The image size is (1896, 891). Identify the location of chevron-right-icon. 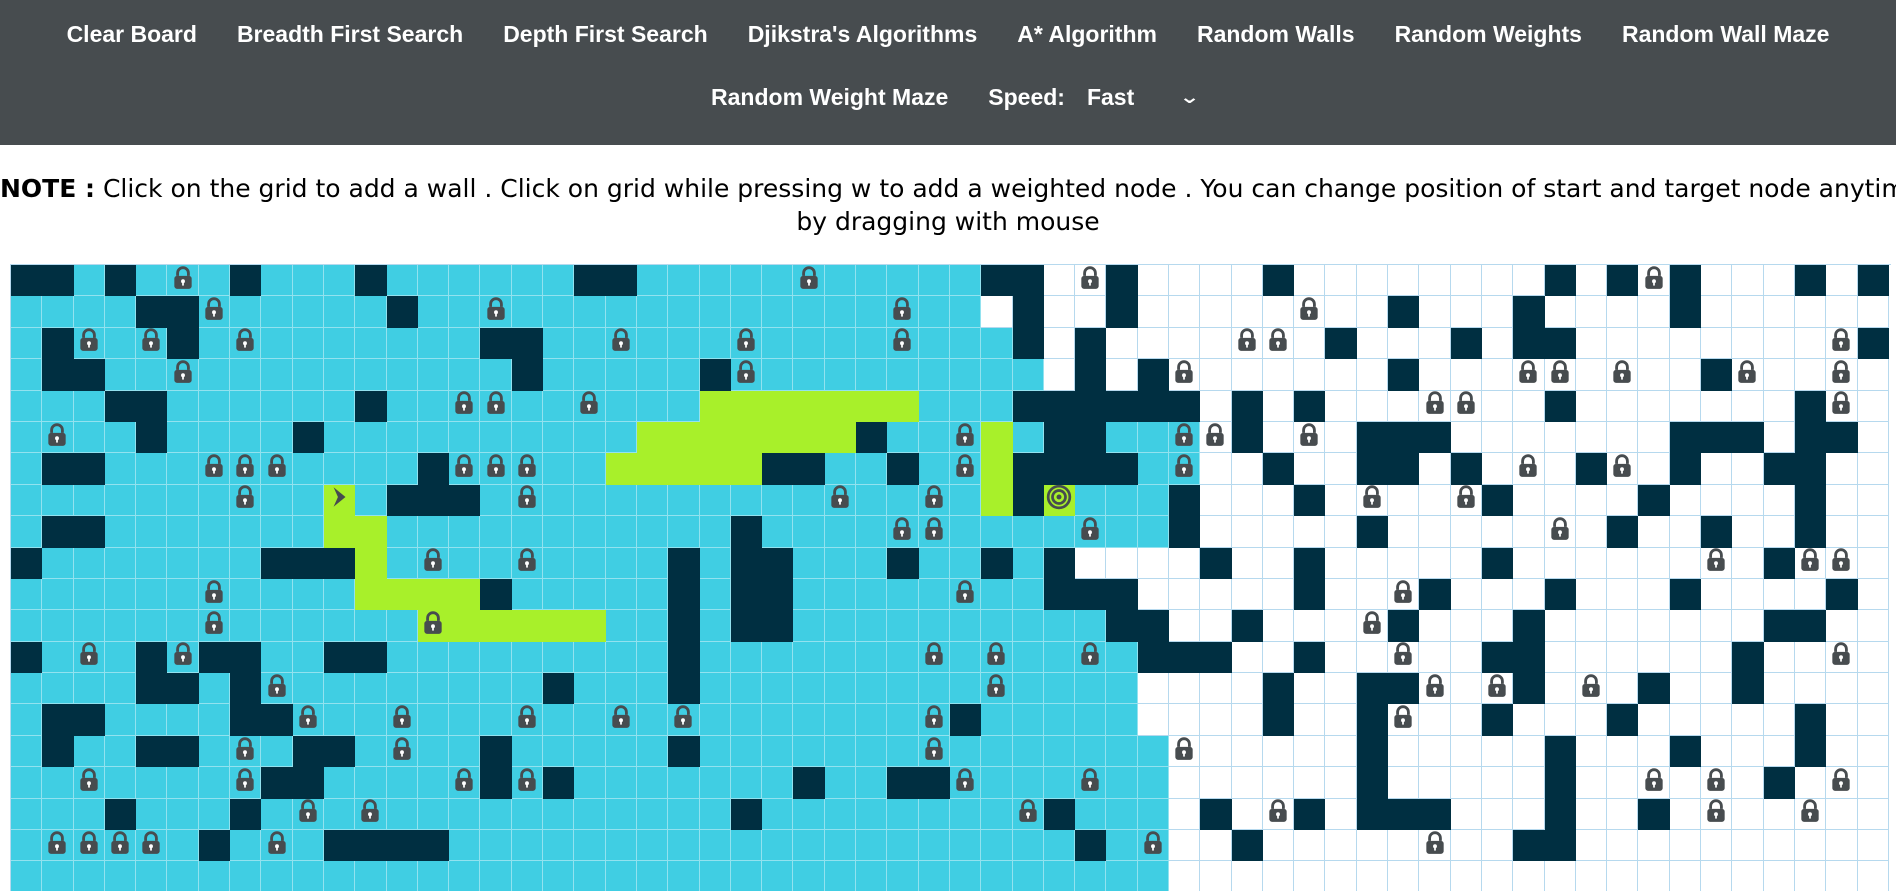
(339, 499).